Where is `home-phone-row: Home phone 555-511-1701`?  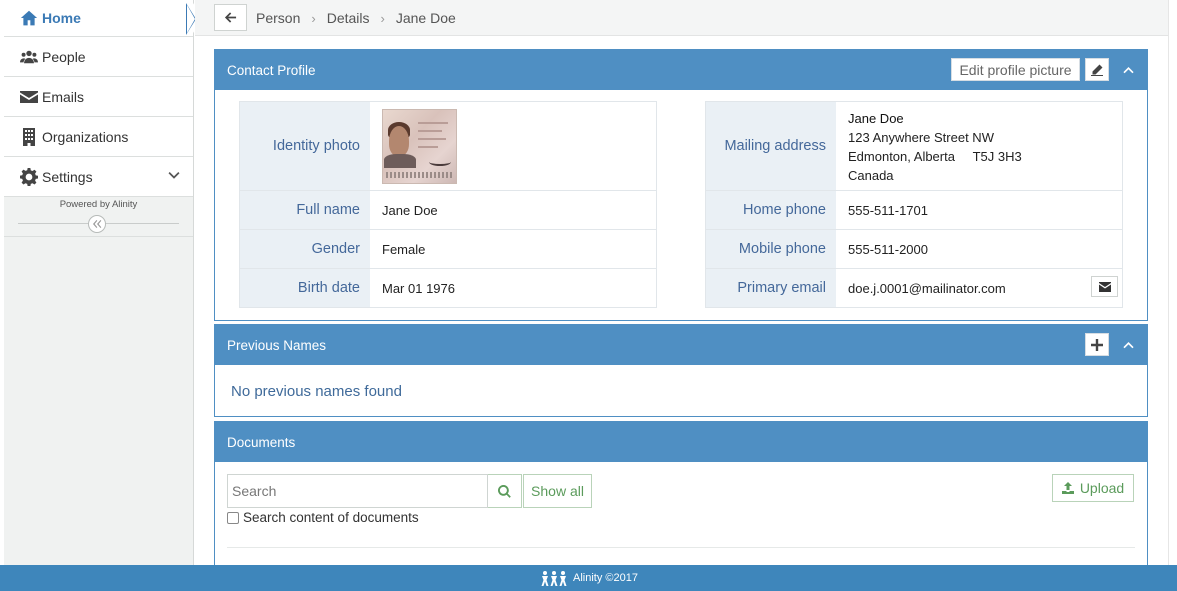
home-phone-row: Home phone 555-511-1701 is located at coordinates (914, 210).